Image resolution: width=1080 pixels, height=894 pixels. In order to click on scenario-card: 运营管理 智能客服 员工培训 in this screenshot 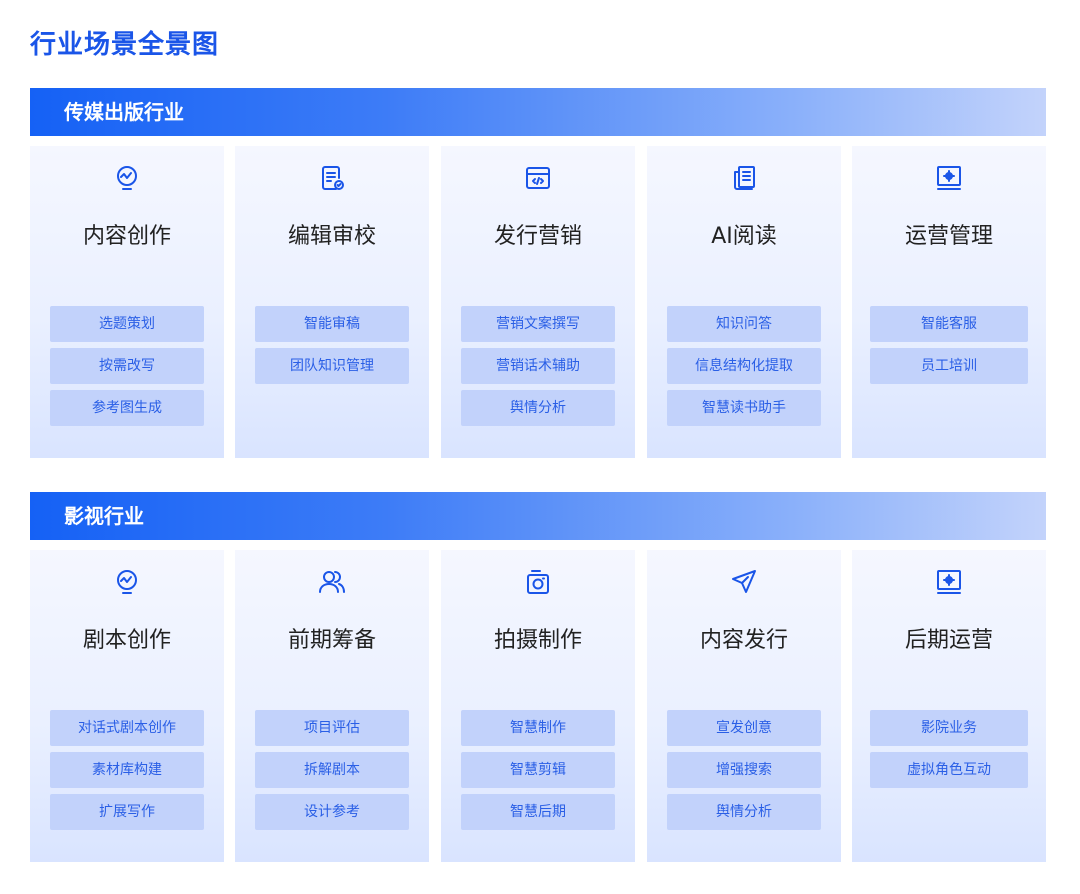, I will do `click(949, 302)`.